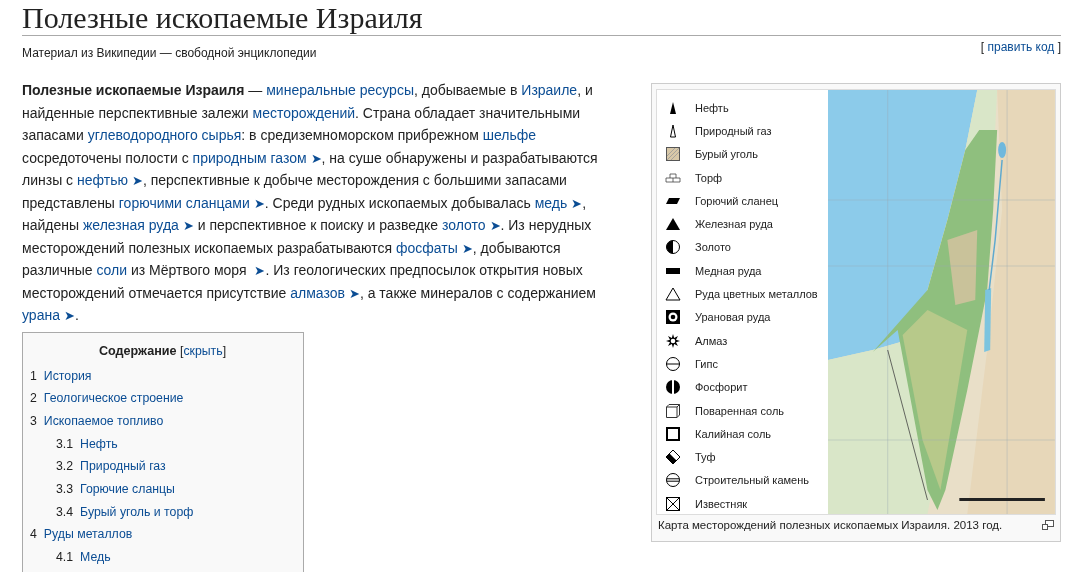  What do you see at coordinates (673, 224) in the screenshot?
I see `triangle-icon` at bounding box center [673, 224].